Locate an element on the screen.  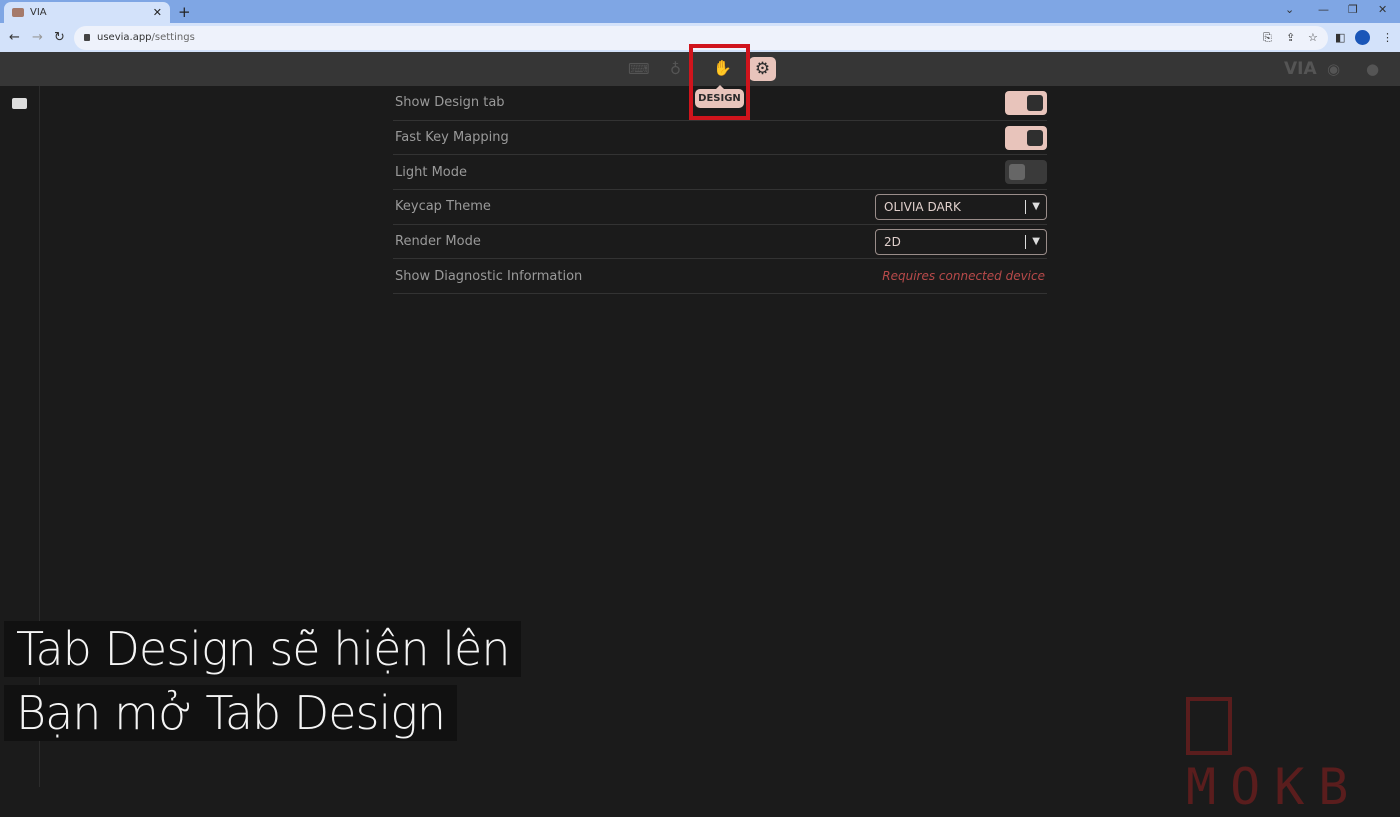
bookmark-star-icon: ☆ is located at coordinates (1313, 37).